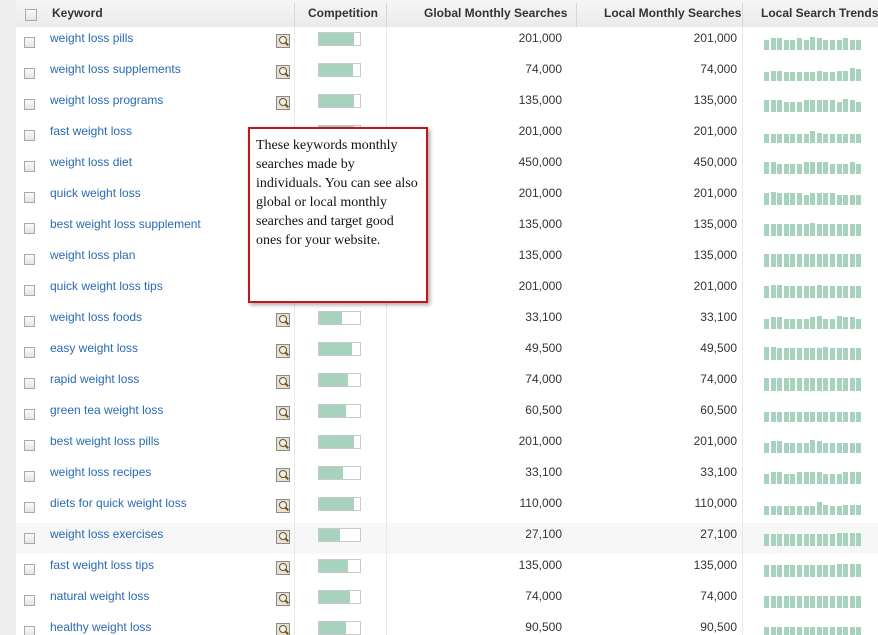 The image size is (878, 635). Describe the element at coordinates (31, 15) in the screenshot. I see `select-all-checkbox` at that location.